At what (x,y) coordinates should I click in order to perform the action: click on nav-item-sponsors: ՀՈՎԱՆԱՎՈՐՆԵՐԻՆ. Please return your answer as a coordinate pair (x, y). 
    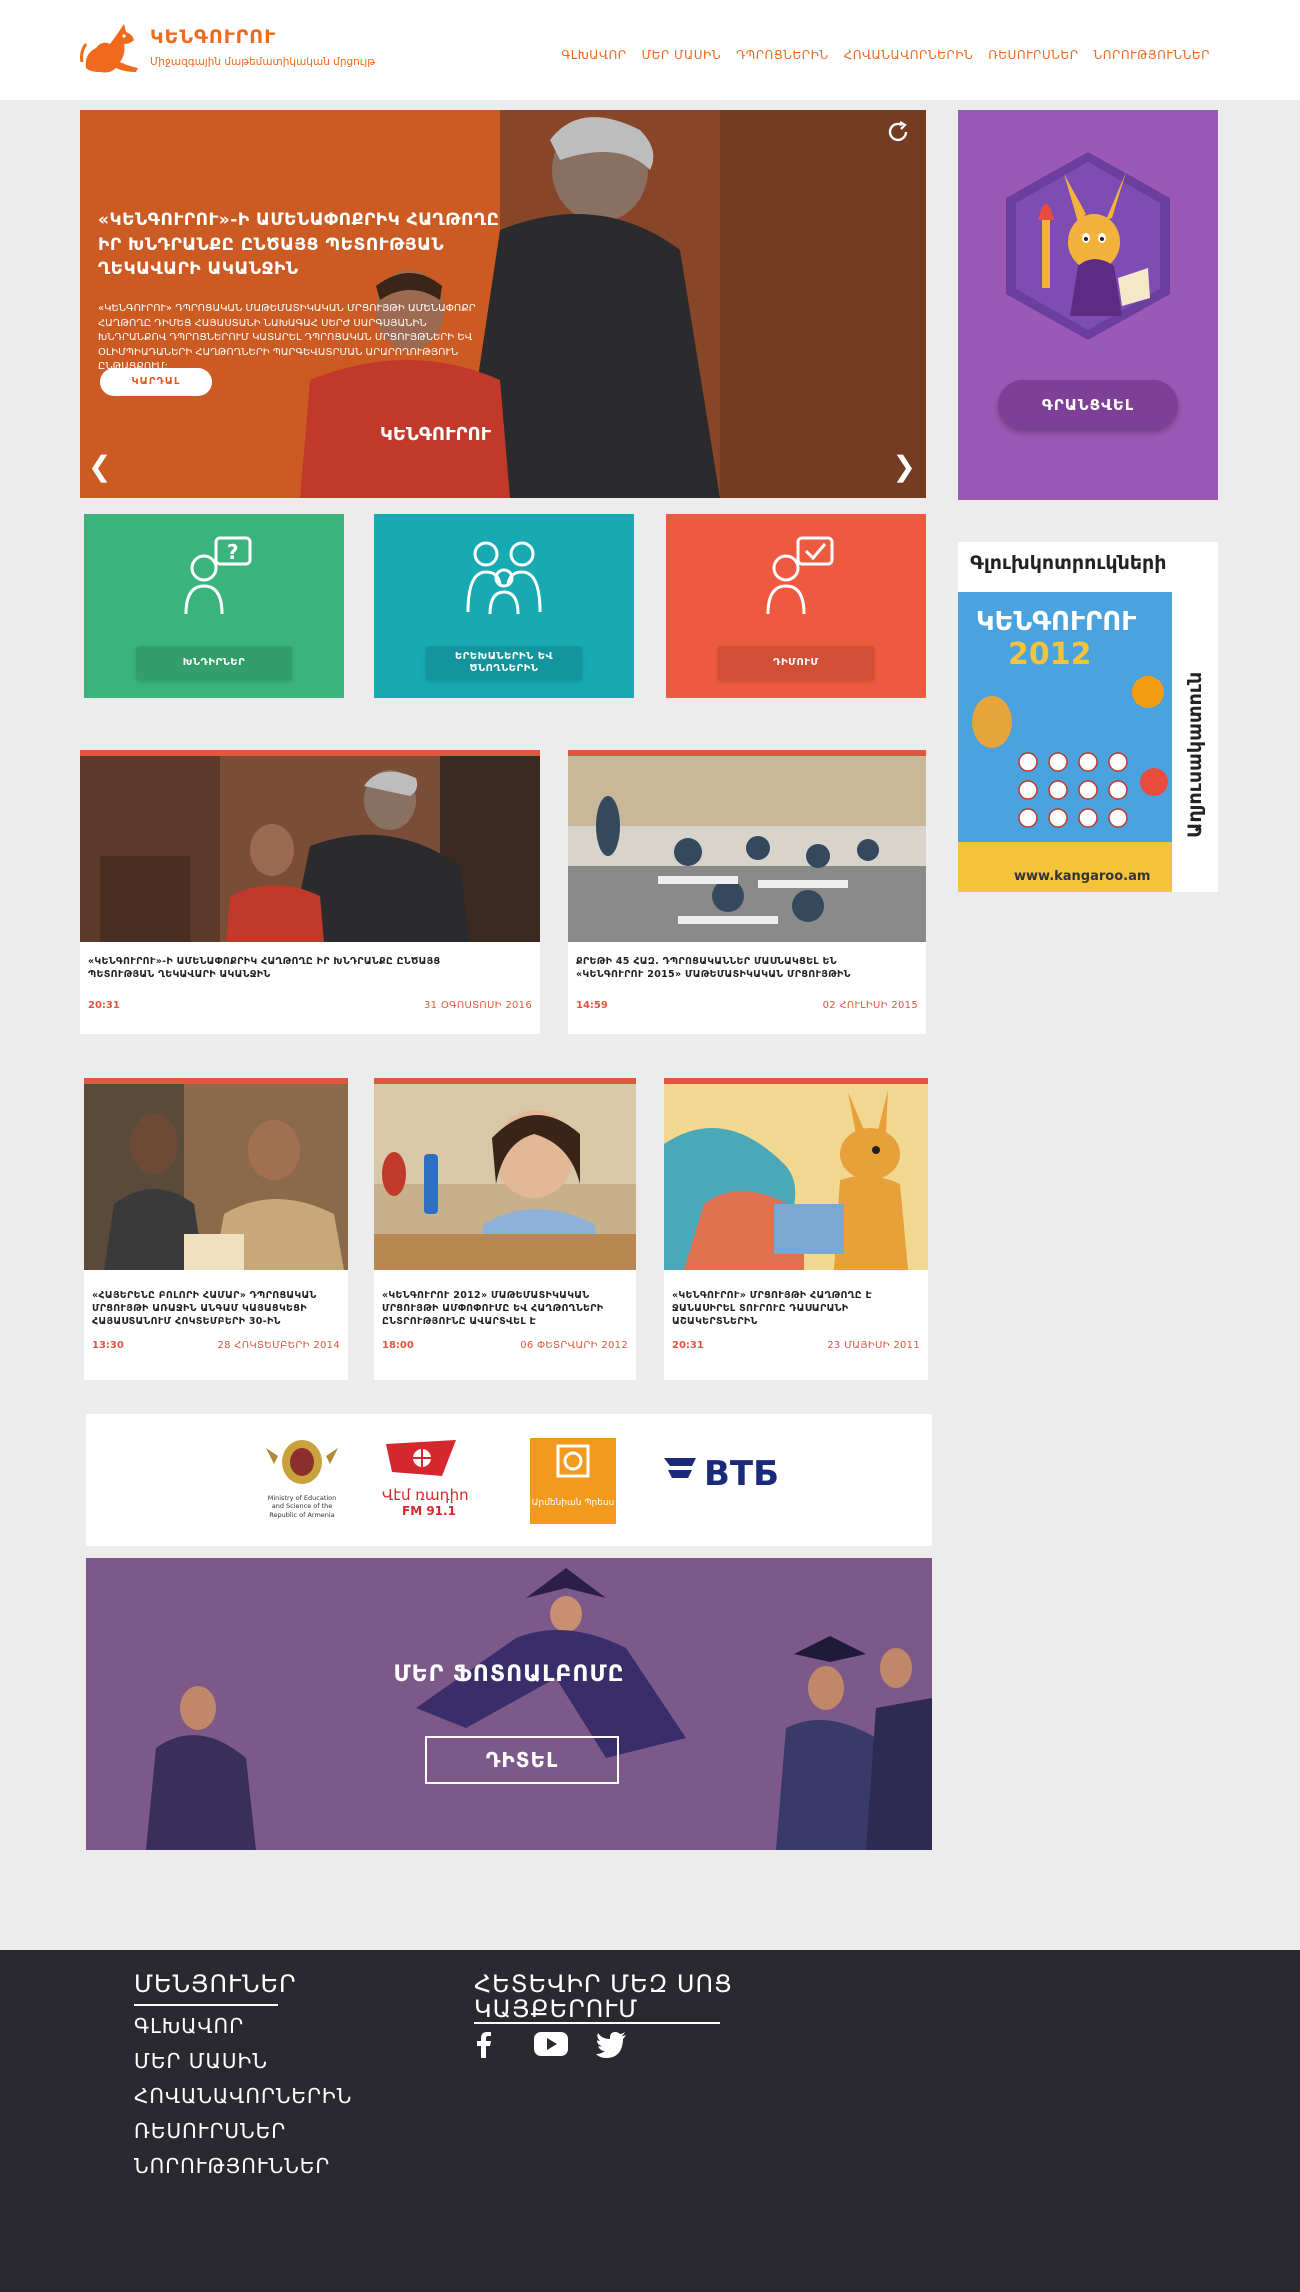
    Looking at the image, I should click on (909, 55).